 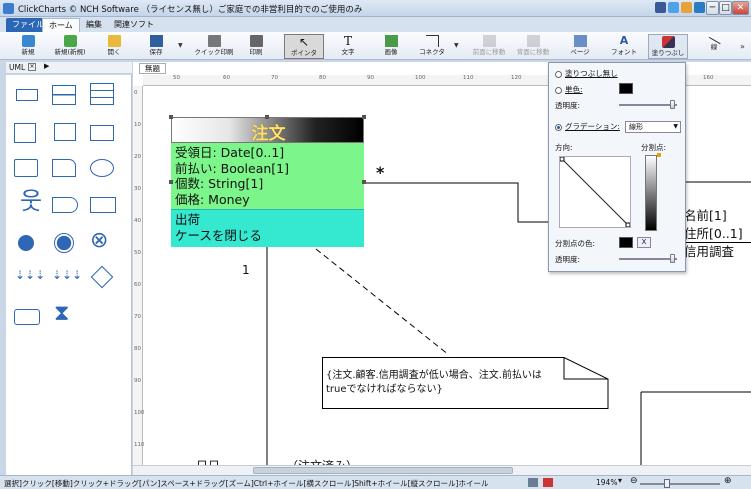 I want to click on zoom-dropdown-icon: ▾, so click(x=620, y=480).